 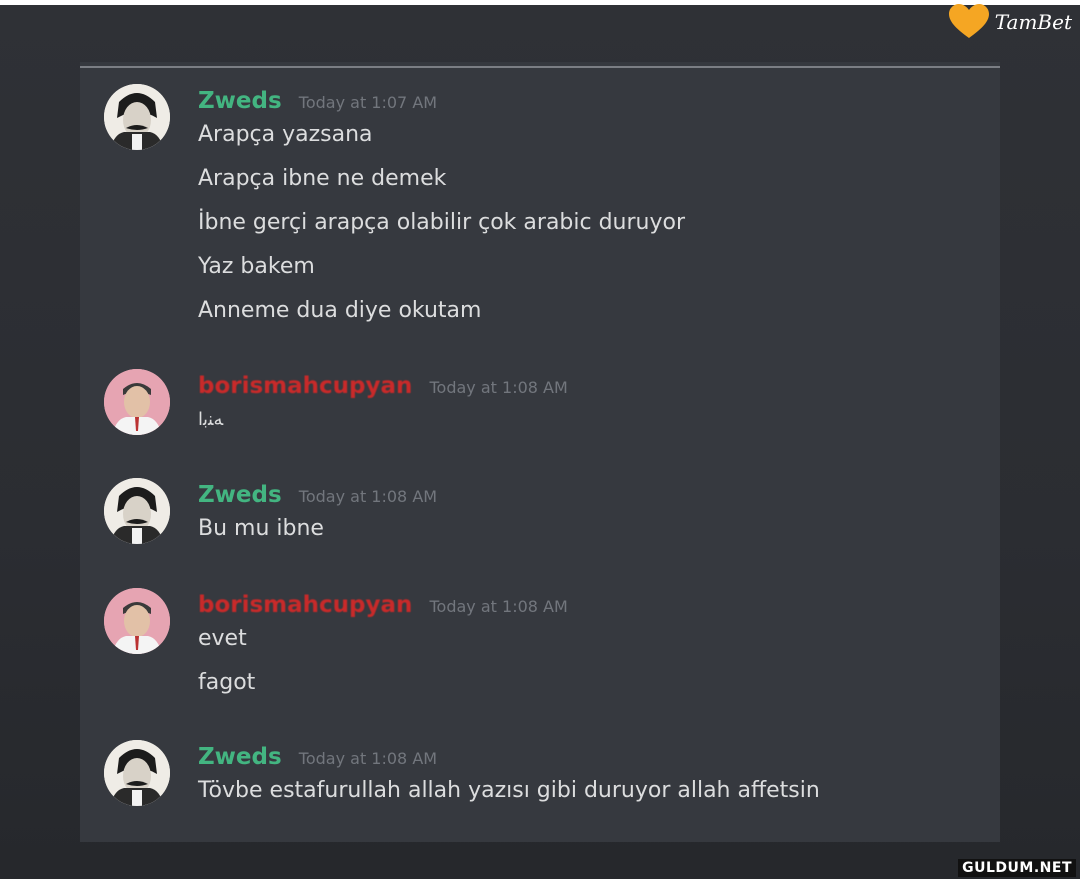 What do you see at coordinates (1017, 868) in the screenshot?
I see `watermark: GULDUM.NET` at bounding box center [1017, 868].